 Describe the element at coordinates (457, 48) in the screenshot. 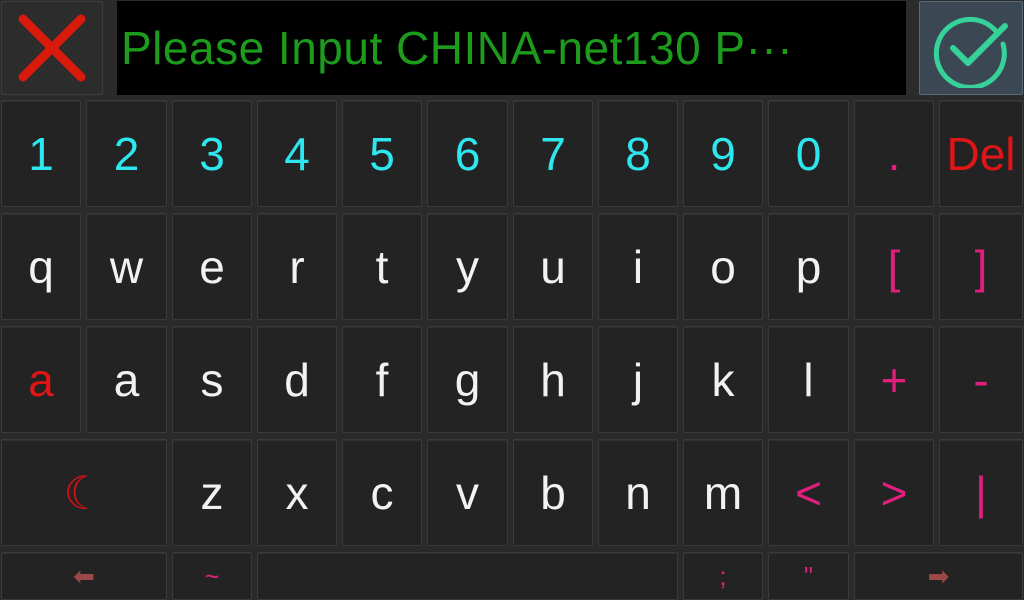

I see `input-text: Please Input CHINA-net130 P···` at that location.